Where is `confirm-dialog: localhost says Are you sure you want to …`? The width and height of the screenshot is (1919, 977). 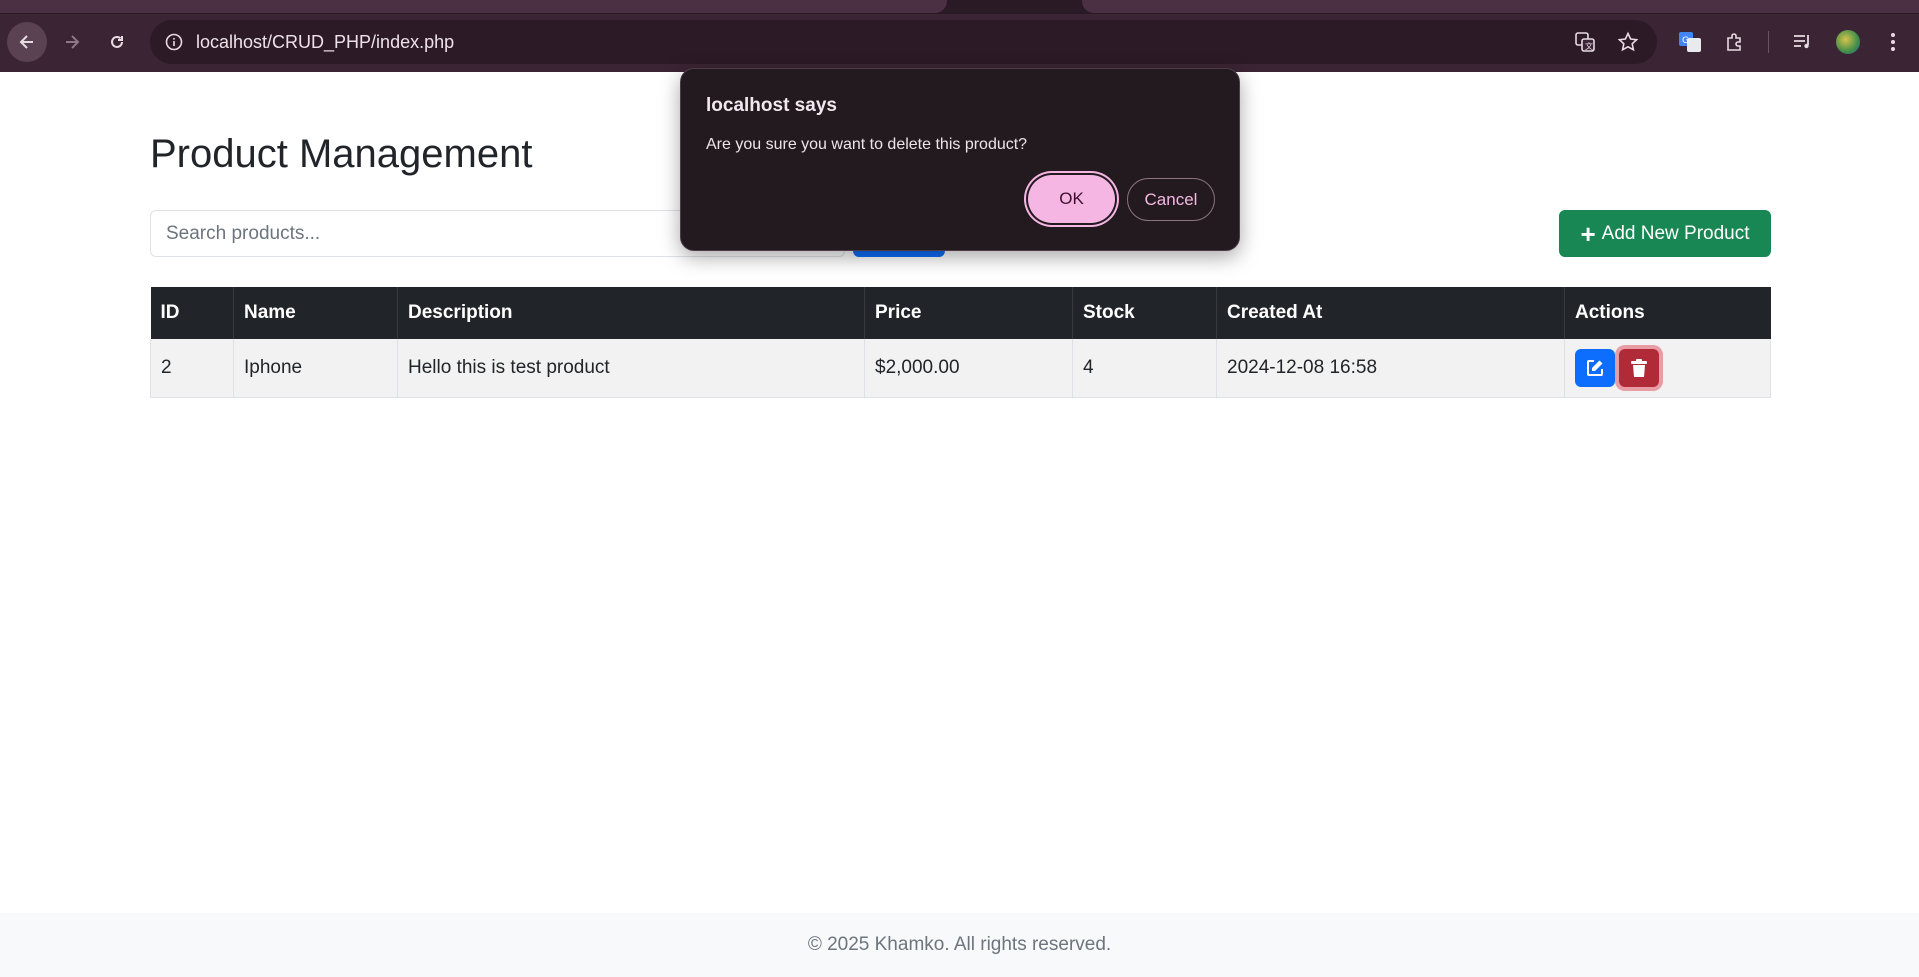
confirm-dialog: localhost says Are you sure you want to … is located at coordinates (960, 159).